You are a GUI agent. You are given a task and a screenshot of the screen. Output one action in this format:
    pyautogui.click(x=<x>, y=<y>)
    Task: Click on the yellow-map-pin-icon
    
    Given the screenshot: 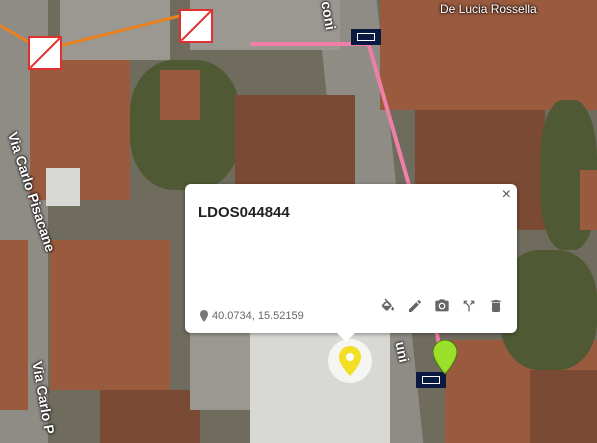 What is the action you would take?
    pyautogui.click(x=350, y=361)
    